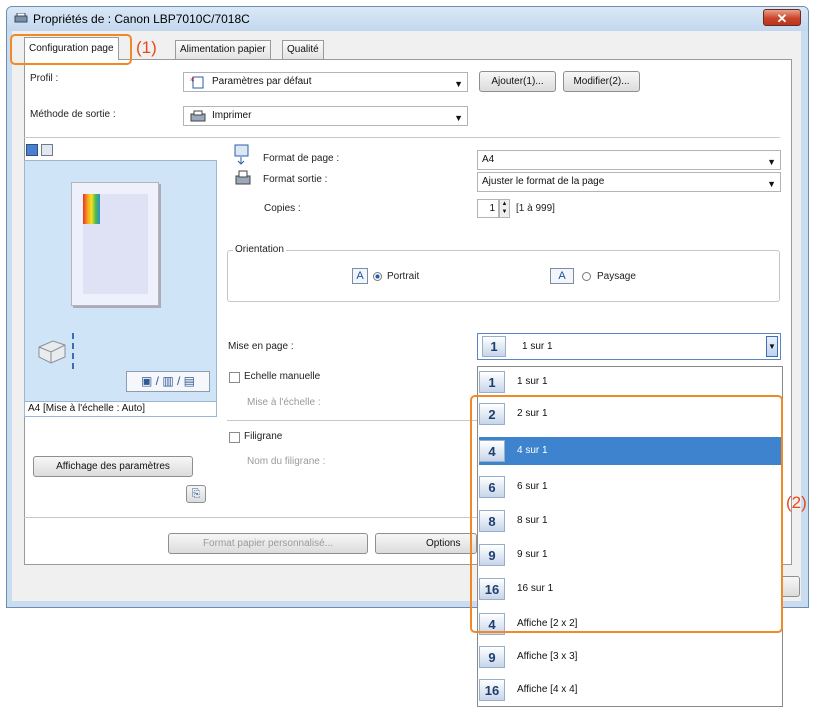 The width and height of the screenshot is (815, 717). I want to click on callout-label-1: (1), so click(146, 47).